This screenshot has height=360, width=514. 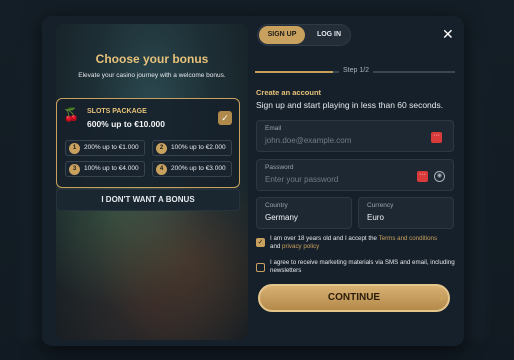 I want to click on age-consent-checkbox: ✓, so click(x=260, y=242).